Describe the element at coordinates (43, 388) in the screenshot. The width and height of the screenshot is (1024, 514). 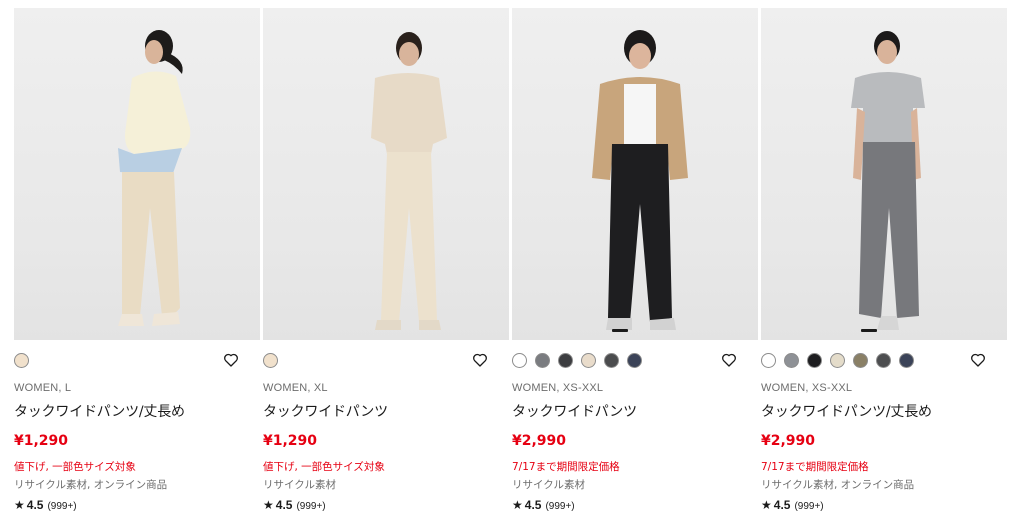
I see `product-category: WOMEN, L` at that location.